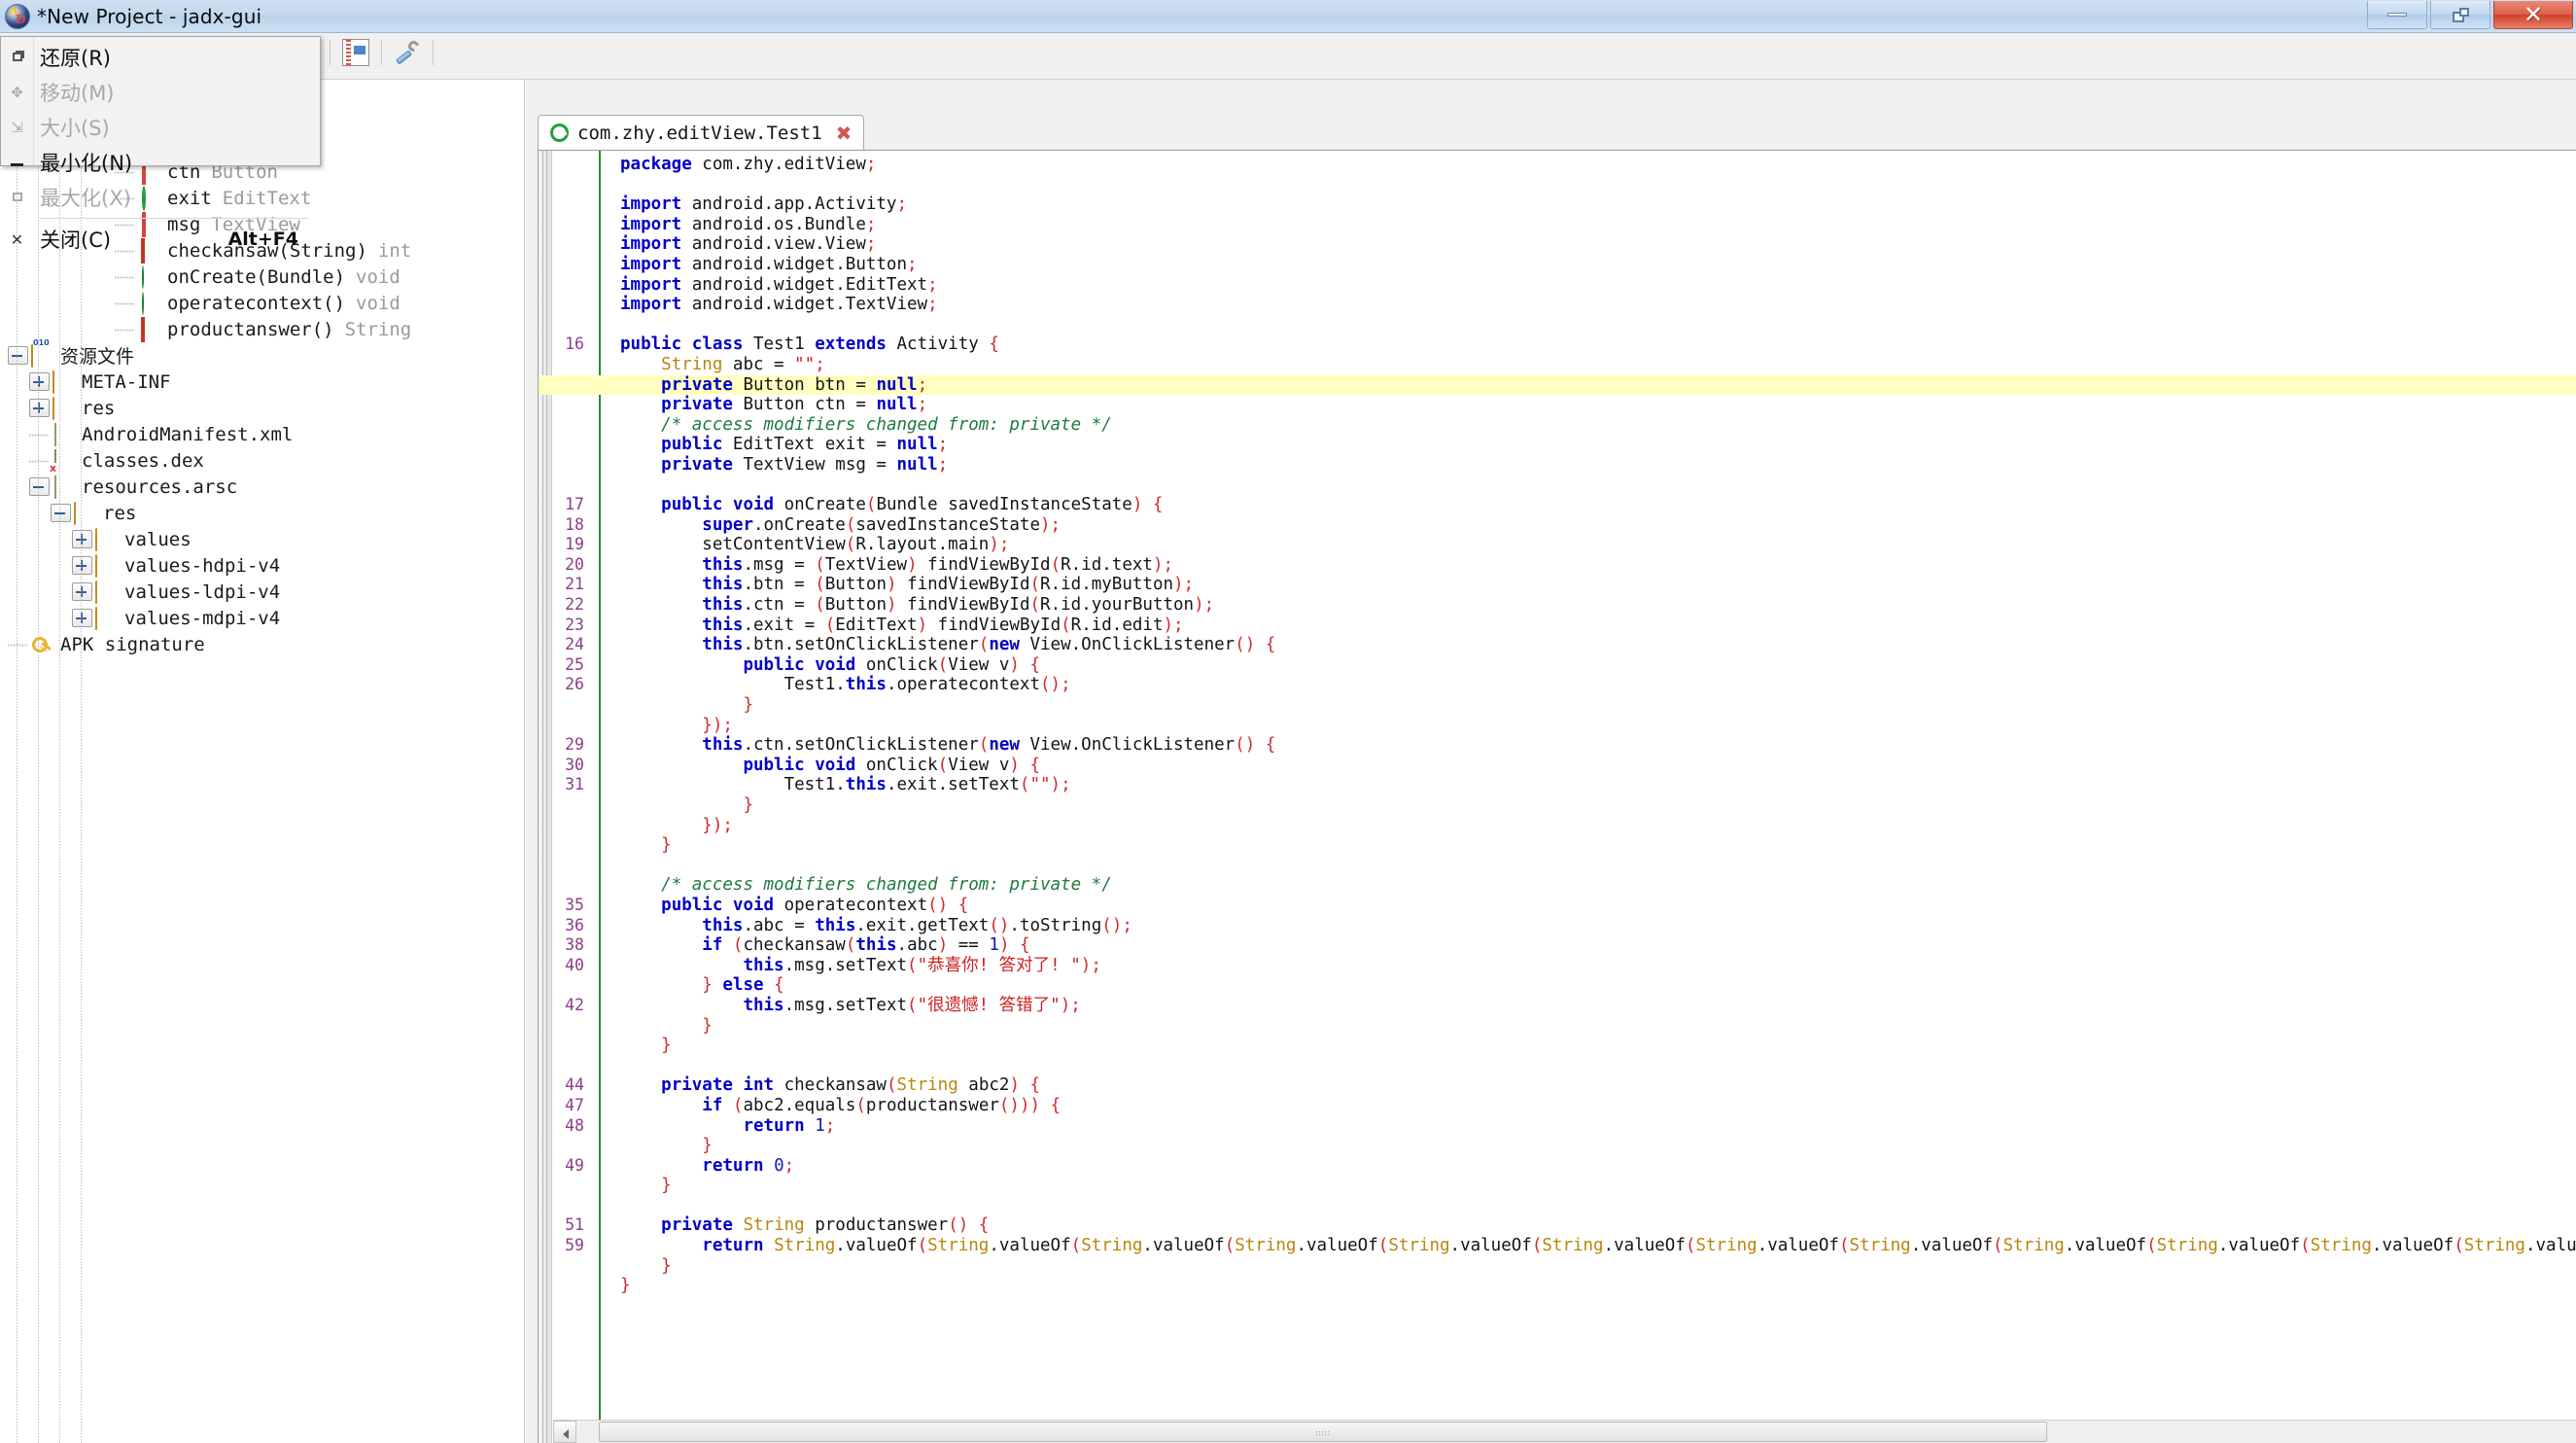  What do you see at coordinates (77, 93) in the screenshot?
I see `menu-item-label: 移动(M)` at bounding box center [77, 93].